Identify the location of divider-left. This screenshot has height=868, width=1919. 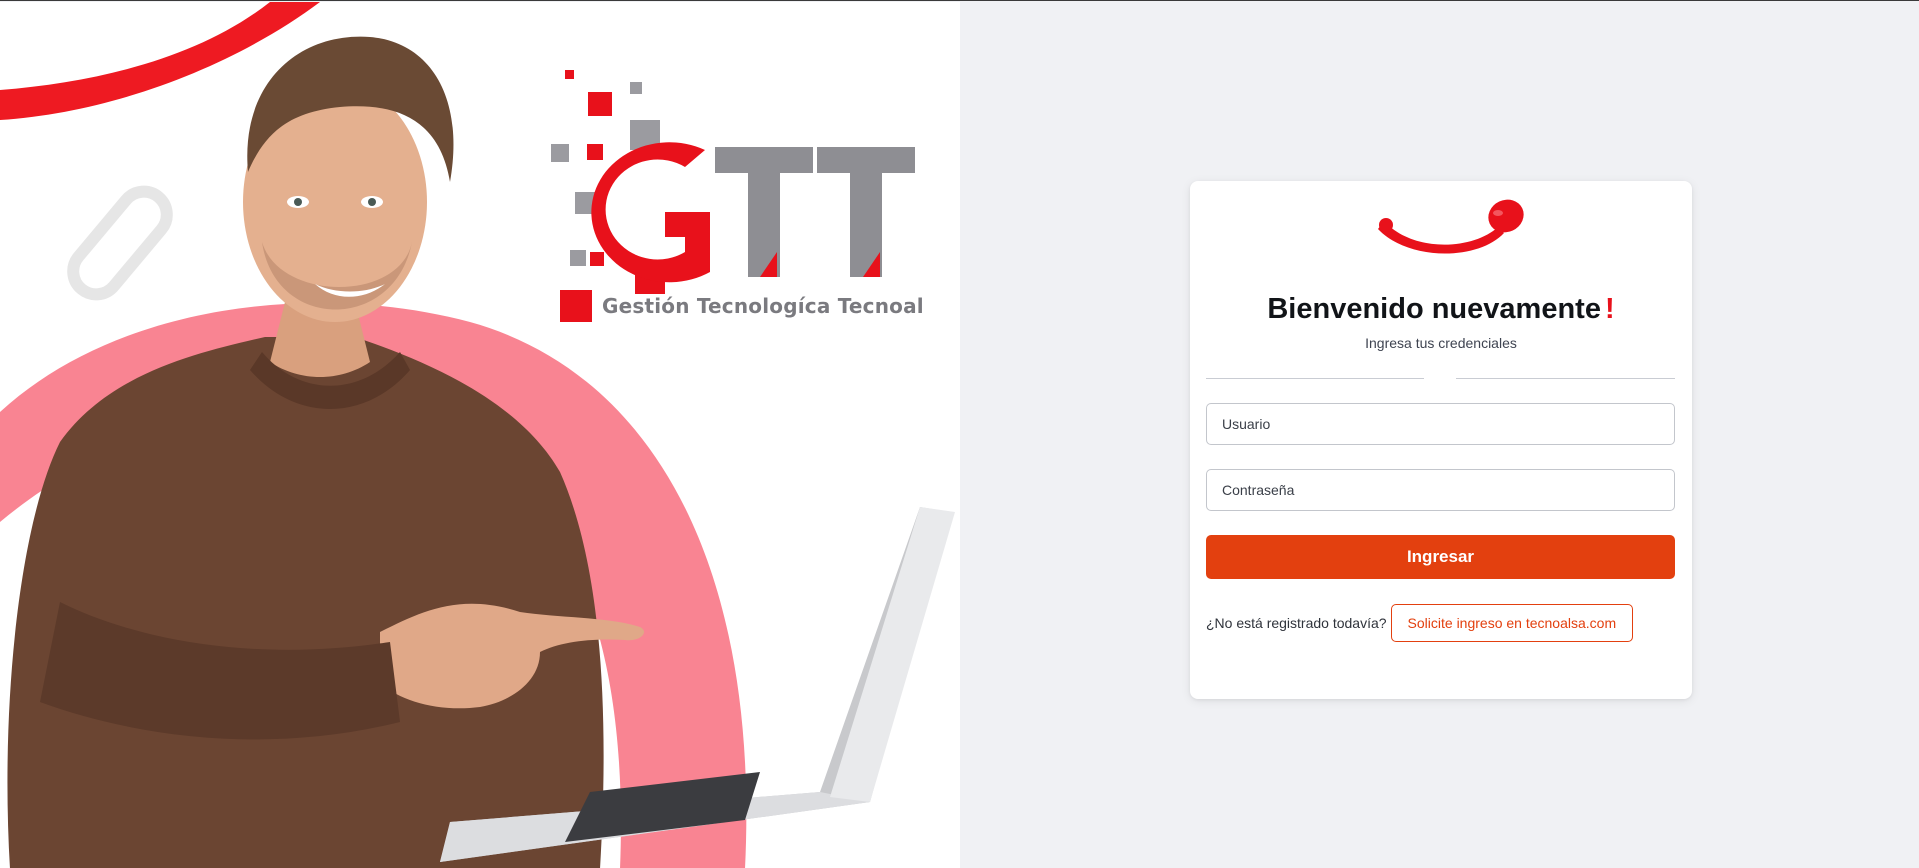
(1315, 378).